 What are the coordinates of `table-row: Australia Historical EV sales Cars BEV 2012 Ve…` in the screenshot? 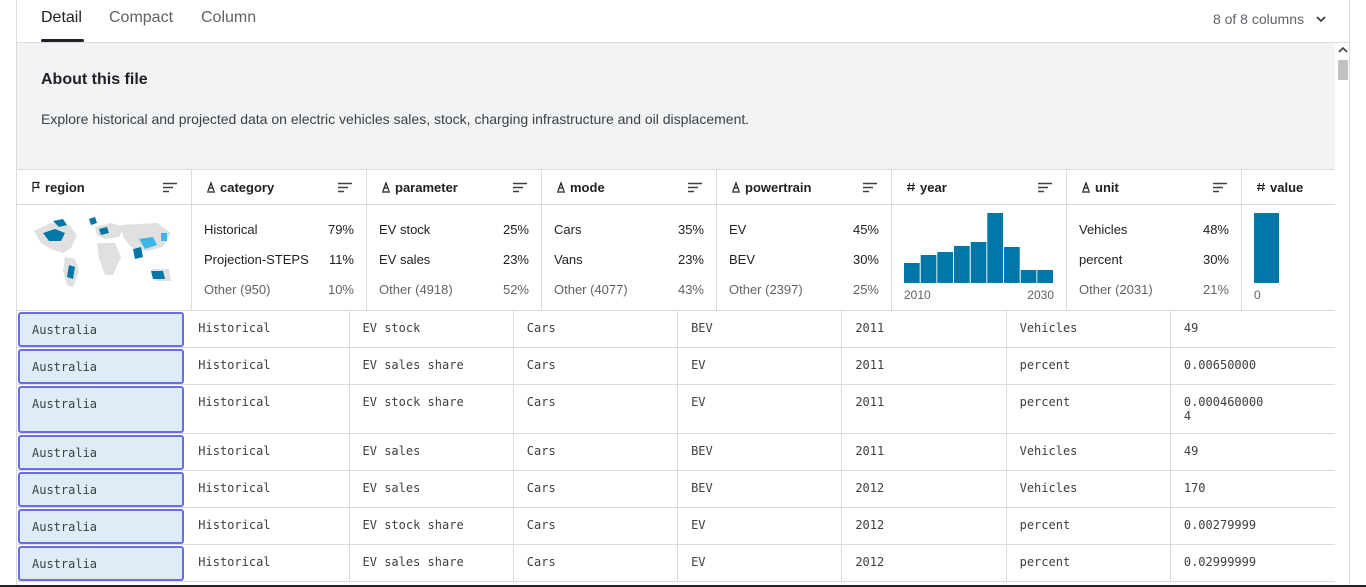 It's located at (676, 489).